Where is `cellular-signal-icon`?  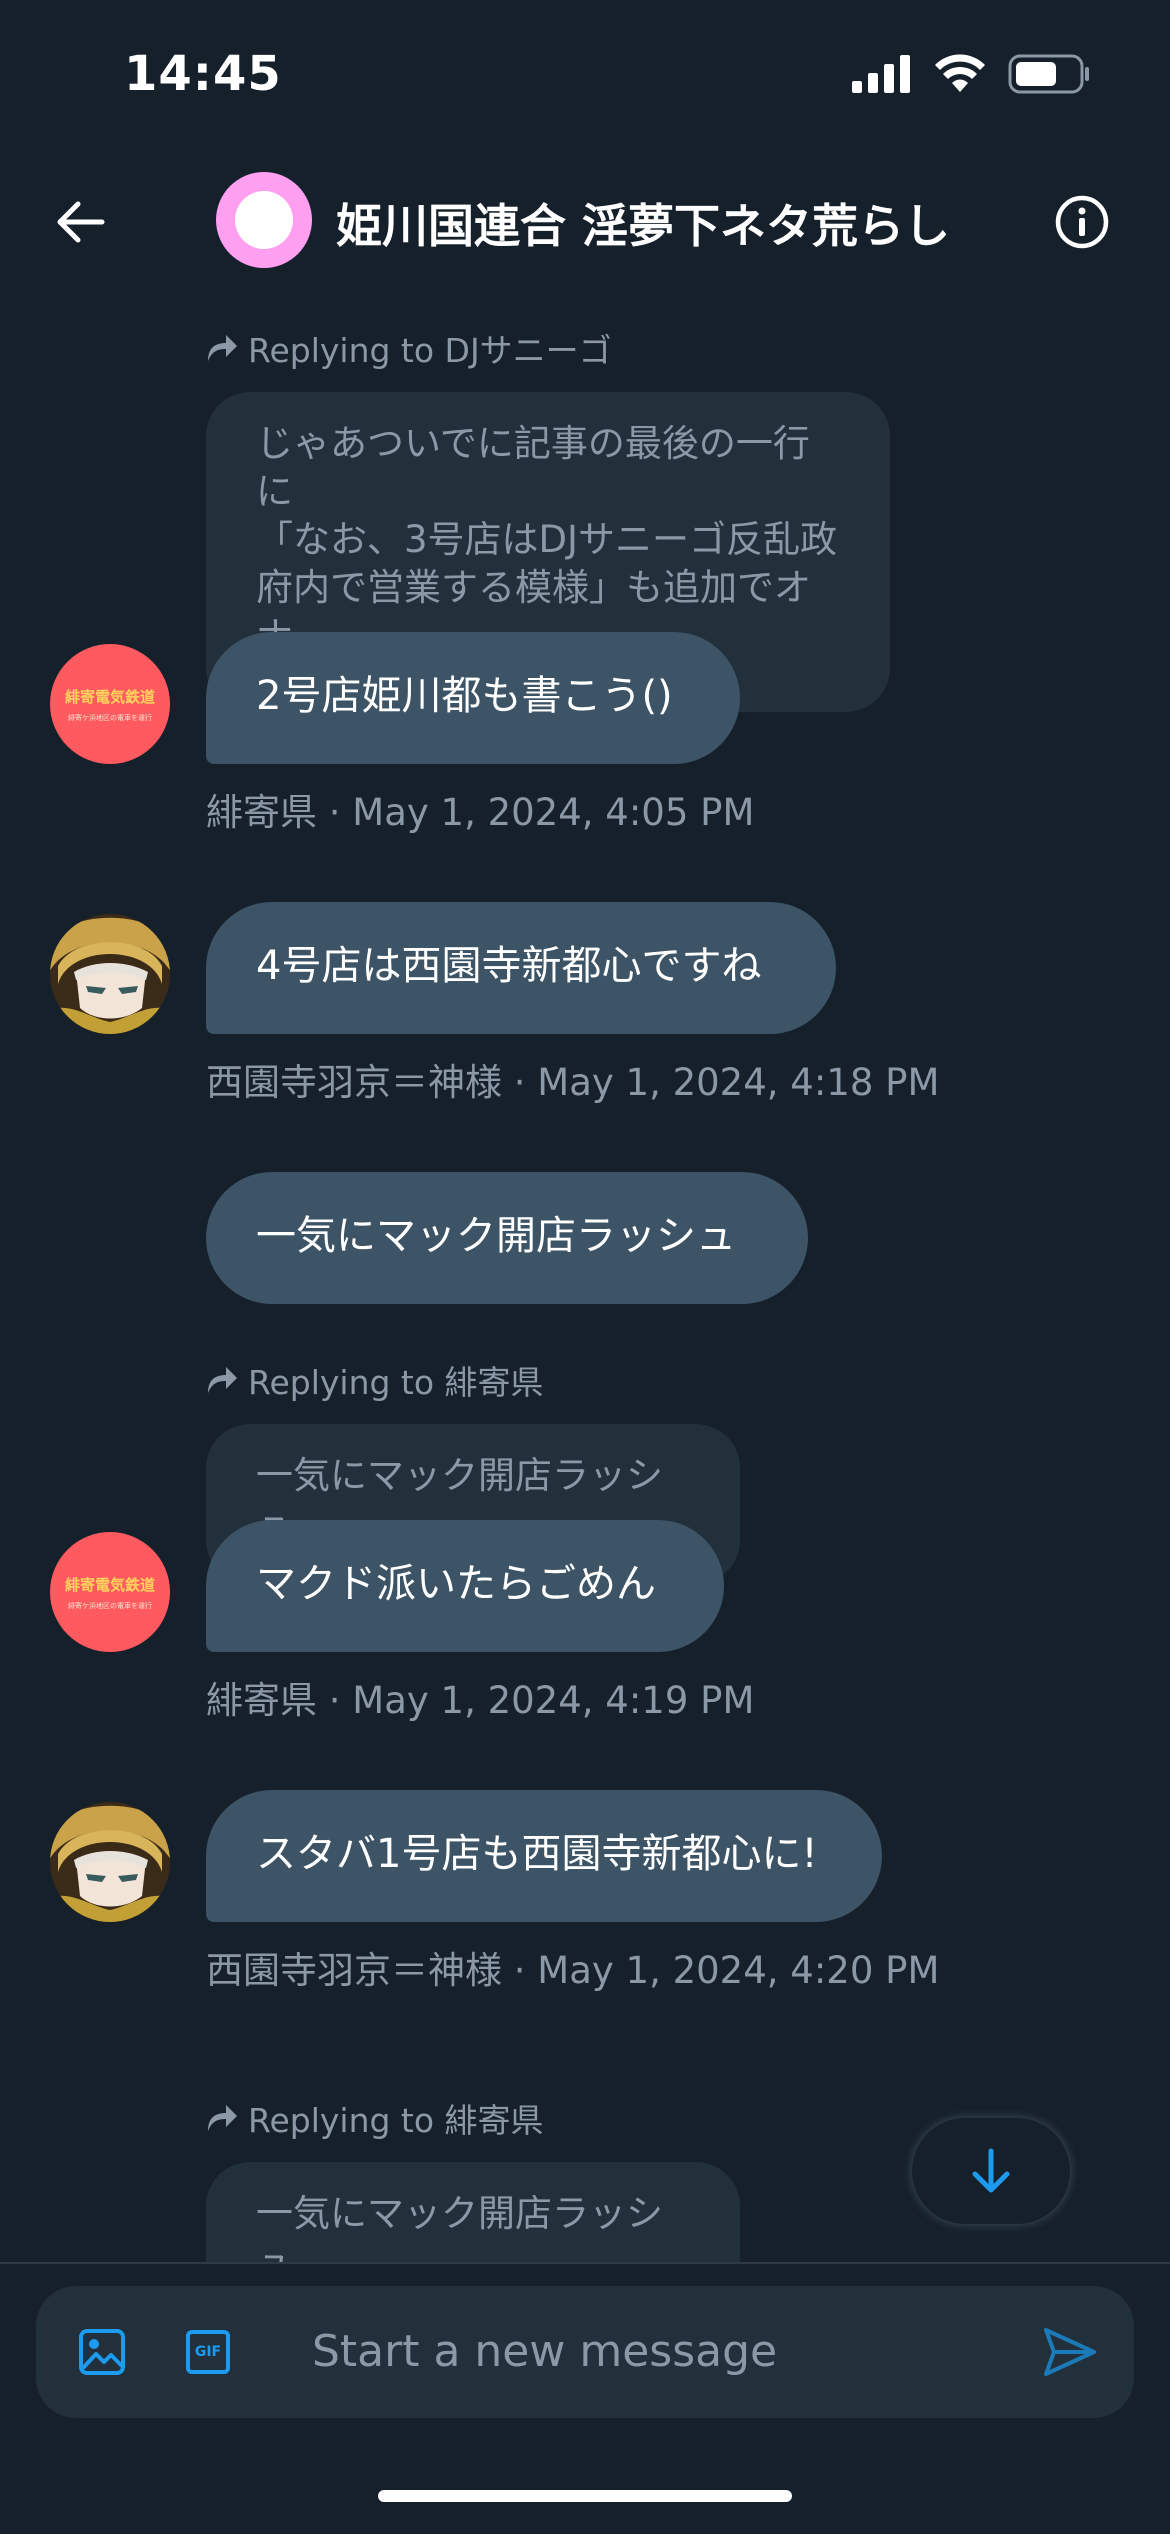 cellular-signal-icon is located at coordinates (881, 74).